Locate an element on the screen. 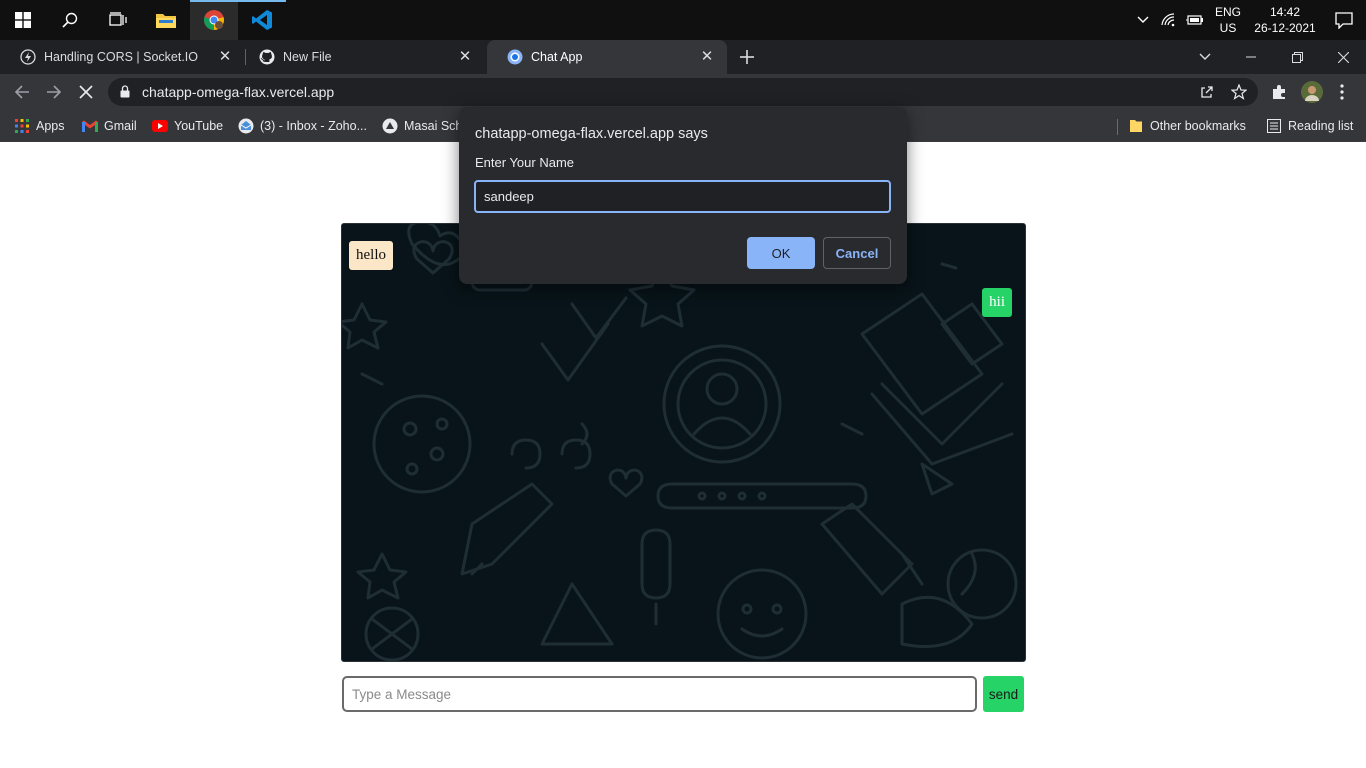 The height and width of the screenshot is (768, 1366). bookmark-label: Reading list is located at coordinates (1321, 126).